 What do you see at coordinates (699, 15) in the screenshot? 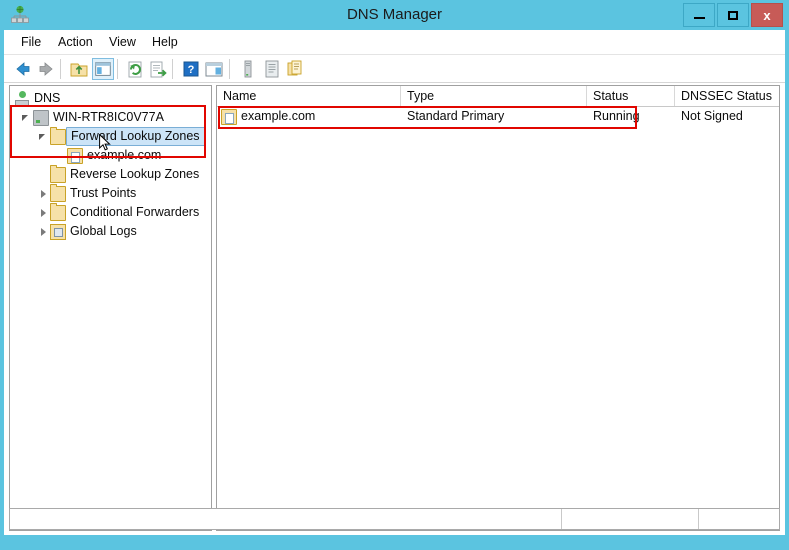
I see `minimize-button` at bounding box center [699, 15].